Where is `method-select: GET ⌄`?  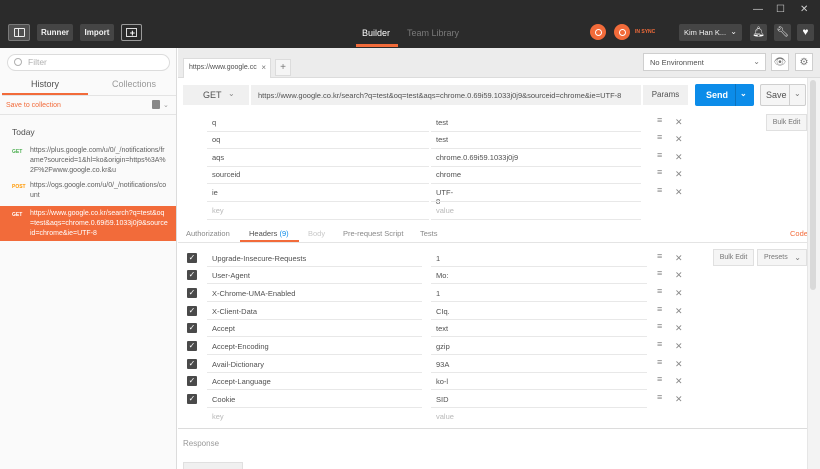 method-select: GET ⌄ is located at coordinates (216, 95).